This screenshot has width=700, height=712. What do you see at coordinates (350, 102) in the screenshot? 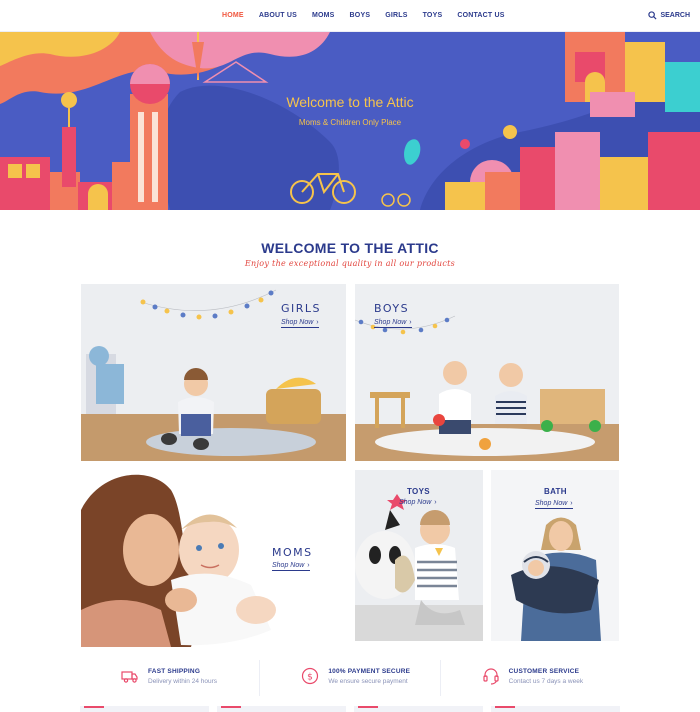
I see `hero-title: Welcome to the Attic` at bounding box center [350, 102].